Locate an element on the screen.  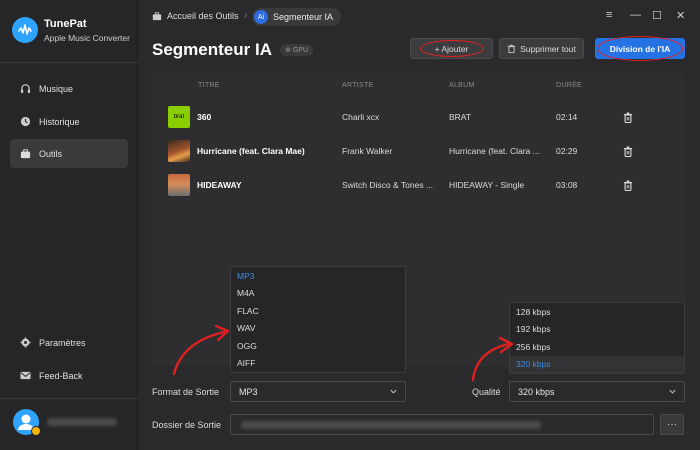
sidebar-item-feedback: Feed-Back is located at coordinates (69, 375).